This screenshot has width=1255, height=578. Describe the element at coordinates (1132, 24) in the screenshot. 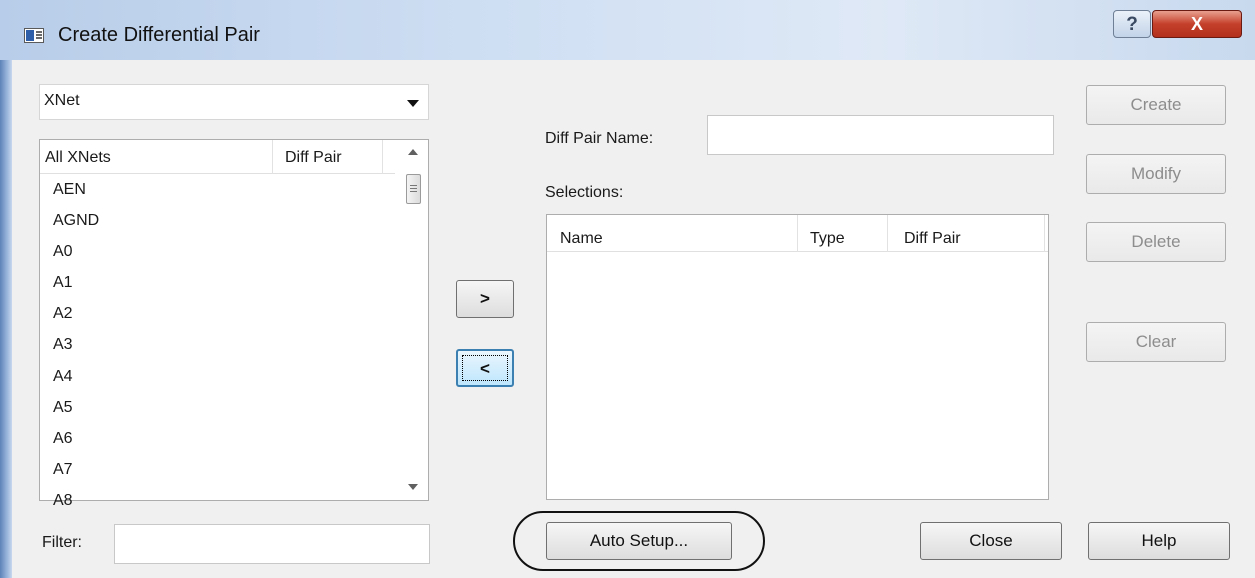

I see `titlebar-help-button: ?` at that location.